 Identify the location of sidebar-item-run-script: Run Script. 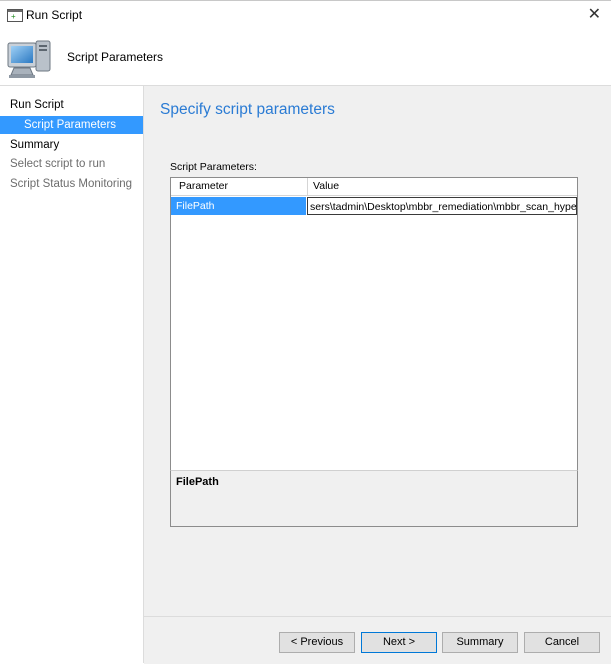
(71, 105).